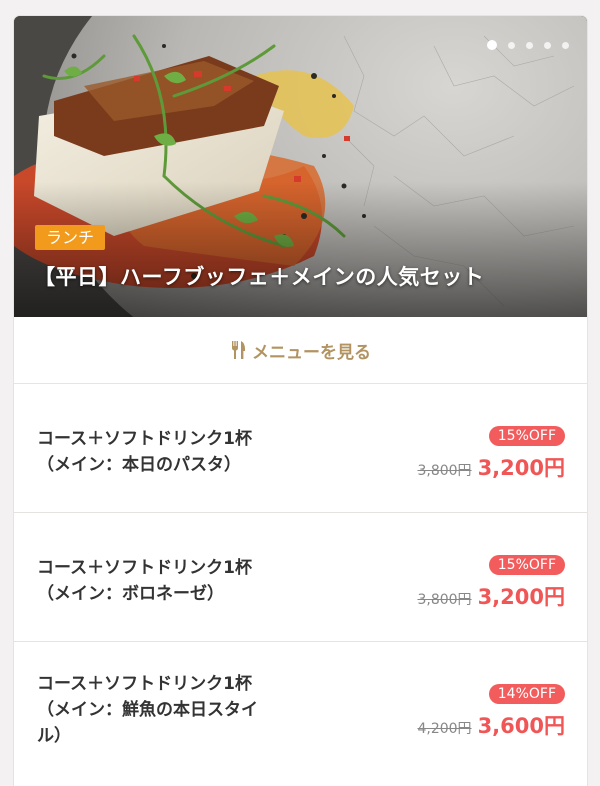 This screenshot has width=600, height=786. I want to click on price-group: 4,200円 3,600円, so click(491, 725).